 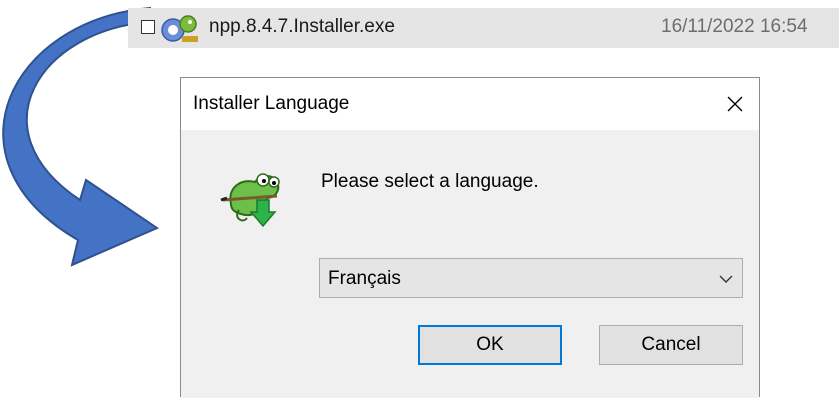 What do you see at coordinates (671, 345) in the screenshot?
I see `cancel-button: Cancel` at bounding box center [671, 345].